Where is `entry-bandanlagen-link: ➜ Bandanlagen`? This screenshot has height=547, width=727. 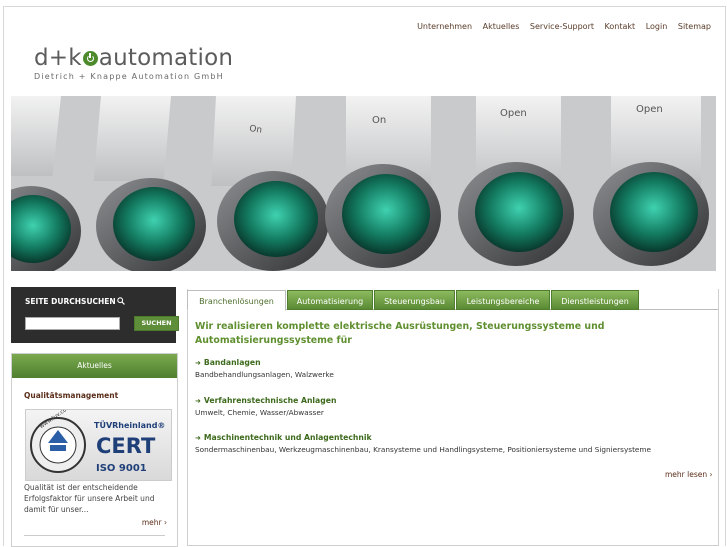 entry-bandanlagen-link: ➜ Bandanlagen is located at coordinates (228, 362).